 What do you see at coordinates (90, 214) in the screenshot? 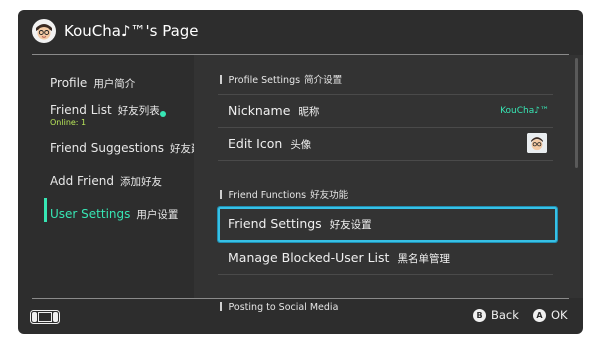
I see `sidebar-item-label: User Settings` at bounding box center [90, 214].